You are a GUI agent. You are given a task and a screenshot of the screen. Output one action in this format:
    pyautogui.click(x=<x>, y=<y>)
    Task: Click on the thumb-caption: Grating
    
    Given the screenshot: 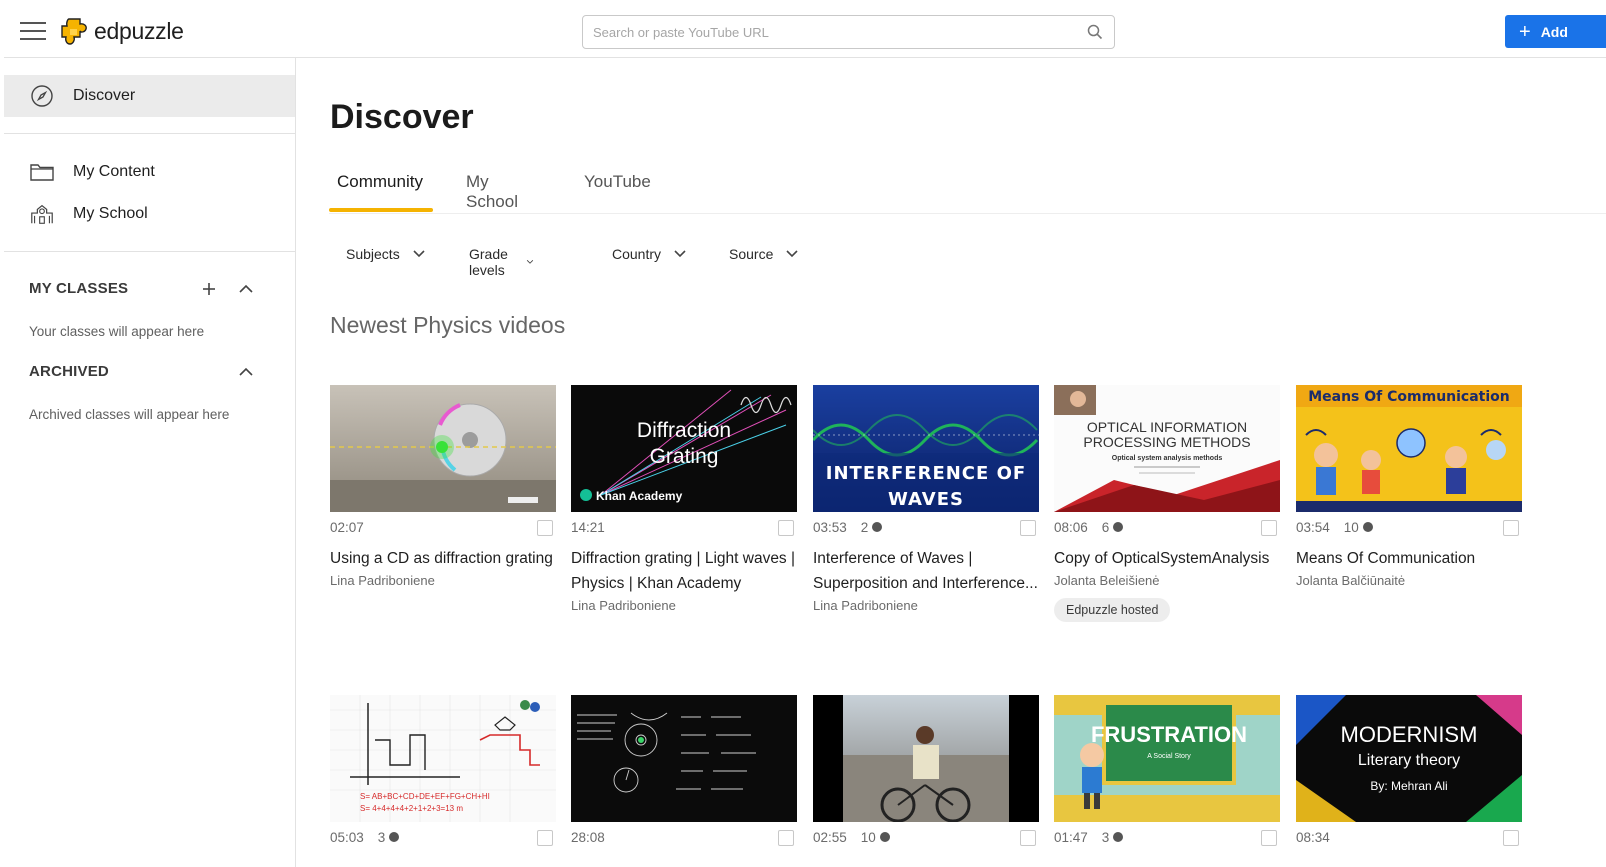 What is the action you would take?
    pyautogui.click(x=684, y=456)
    